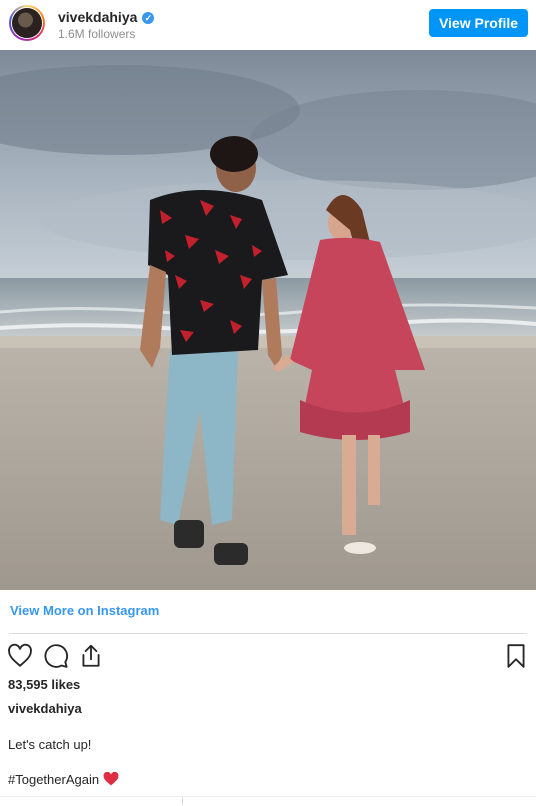 The width and height of the screenshot is (536, 806). I want to click on avatar-image, so click(27, 23).